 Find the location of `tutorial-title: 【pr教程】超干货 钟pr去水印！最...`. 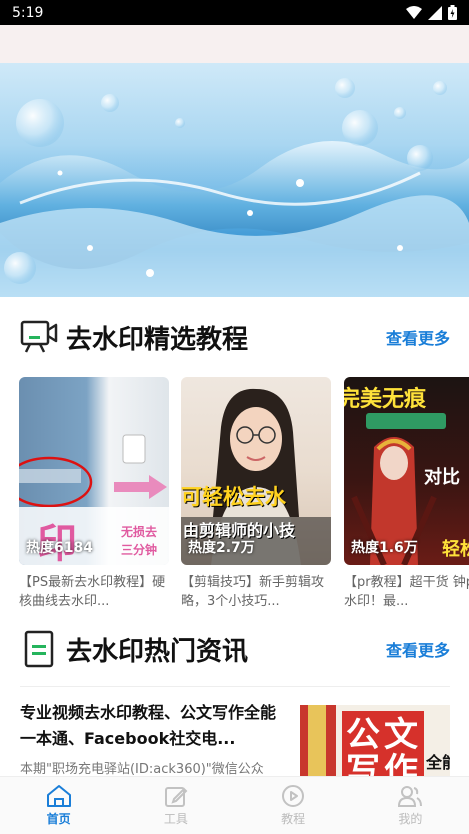

tutorial-title: 【pr教程】超干货 钟pr去水印！最... is located at coordinates (406, 592).